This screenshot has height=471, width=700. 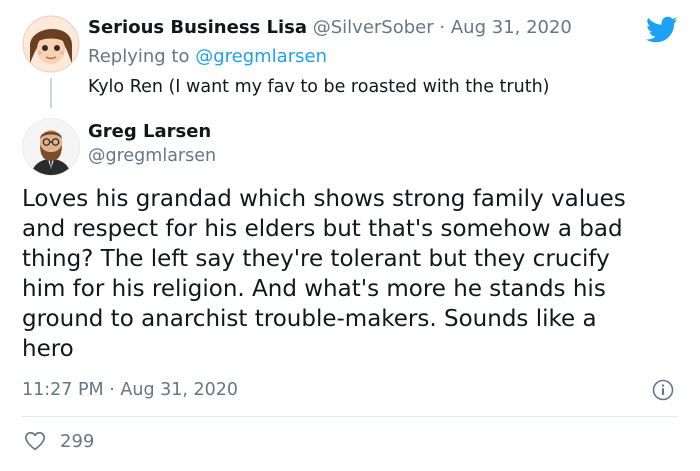 I want to click on replying-to-handle: @gregmlarsen, so click(x=261, y=56).